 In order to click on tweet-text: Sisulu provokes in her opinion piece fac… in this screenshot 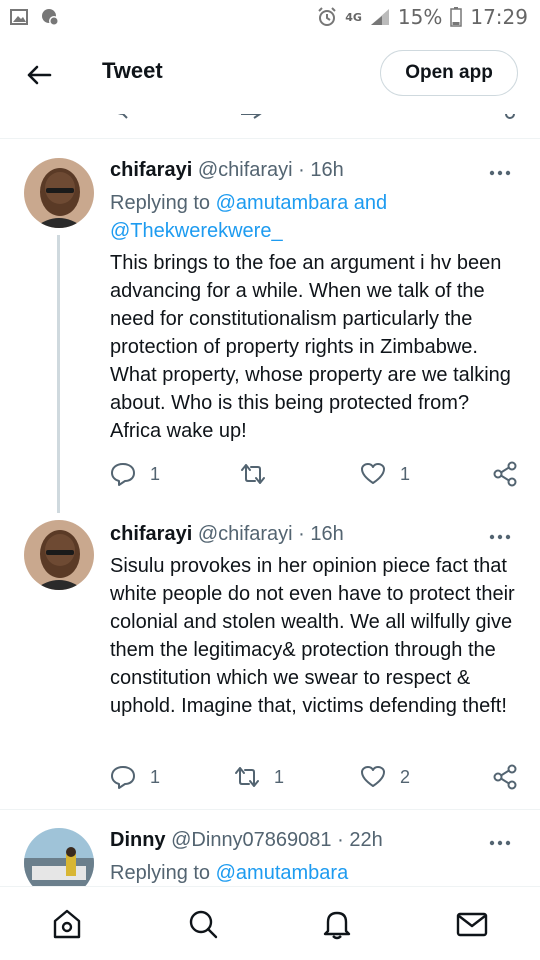, I will do `click(312, 636)`.